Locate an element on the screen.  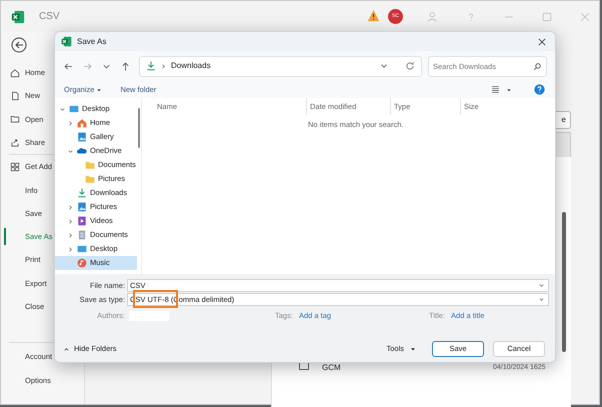
folder-icon is located at coordinates (15, 119).